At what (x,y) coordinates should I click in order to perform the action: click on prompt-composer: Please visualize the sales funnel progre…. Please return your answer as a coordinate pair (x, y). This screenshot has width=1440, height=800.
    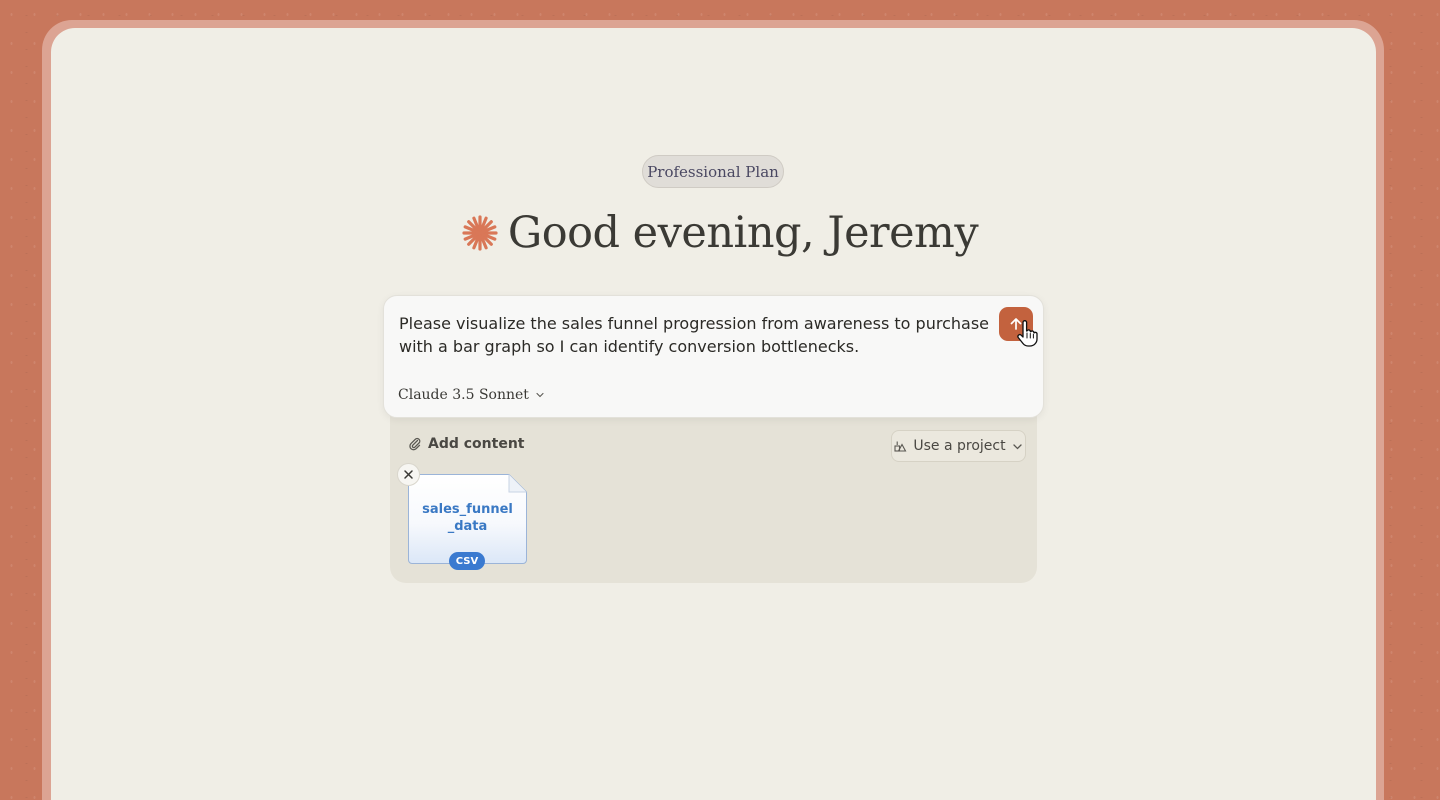
    Looking at the image, I should click on (713, 356).